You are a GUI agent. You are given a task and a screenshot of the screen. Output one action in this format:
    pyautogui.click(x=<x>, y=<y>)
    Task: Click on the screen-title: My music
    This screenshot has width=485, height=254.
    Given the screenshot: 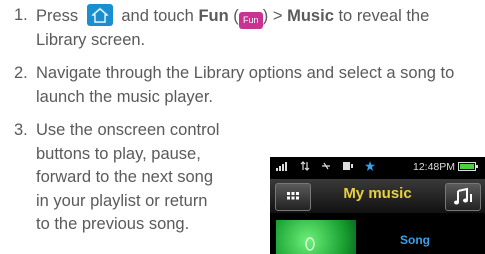 What is the action you would take?
    pyautogui.click(x=377, y=193)
    